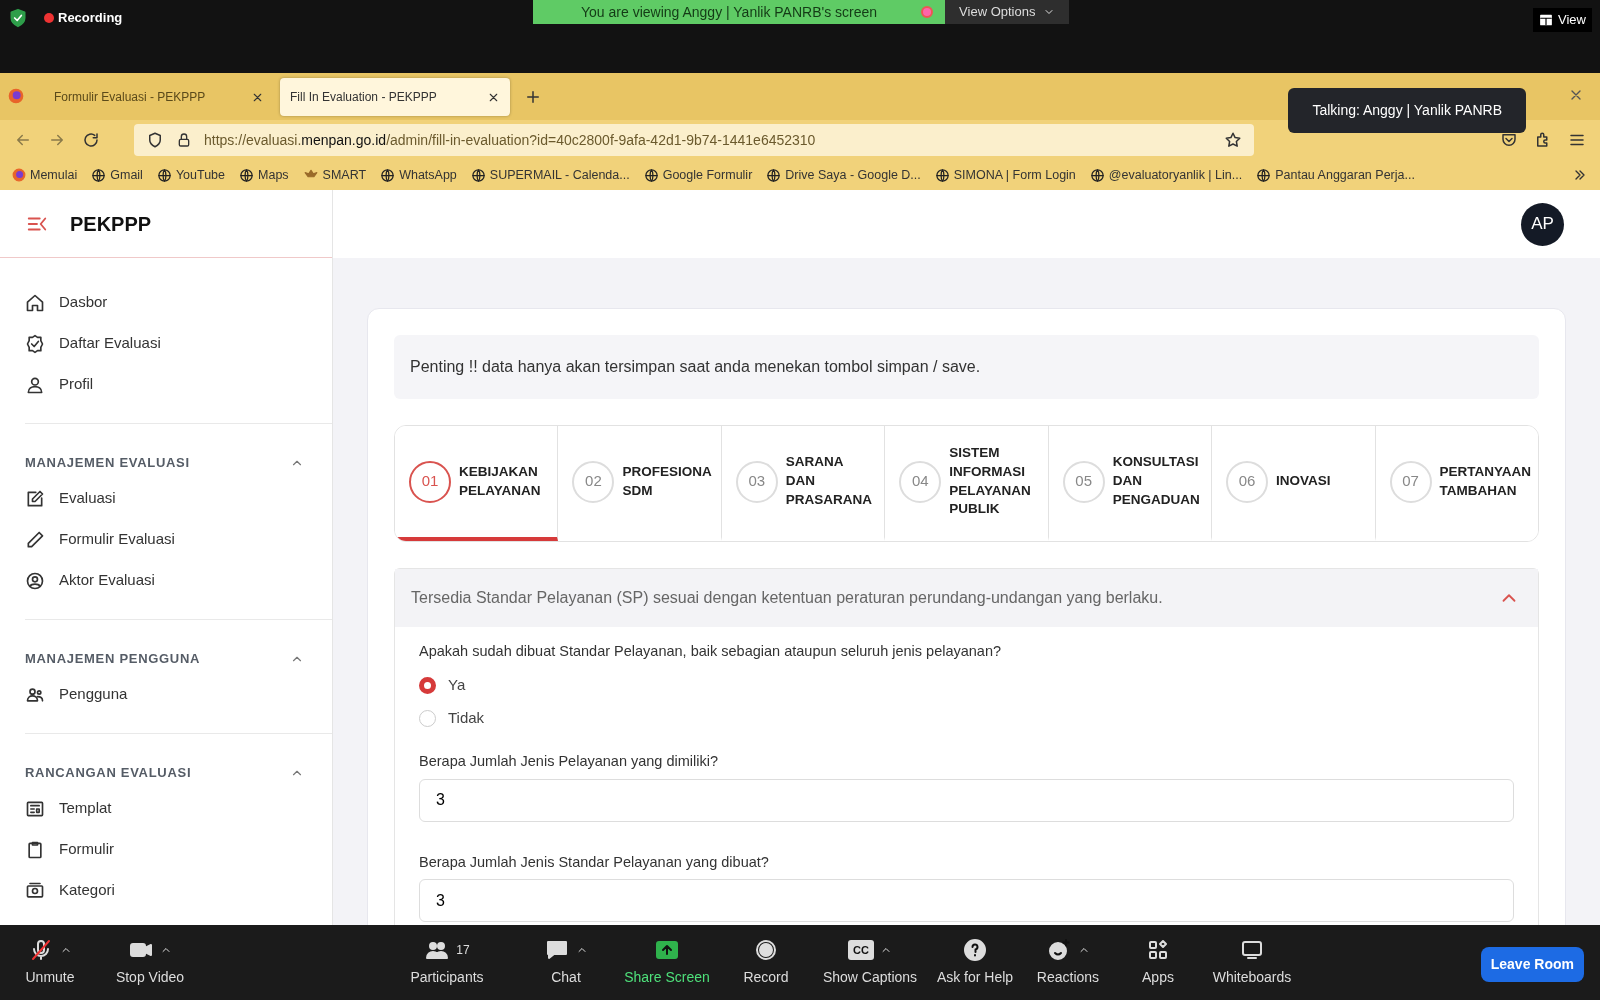 The width and height of the screenshot is (1600, 1000). I want to click on step-label: PROFESIONA SDM, so click(667, 481).